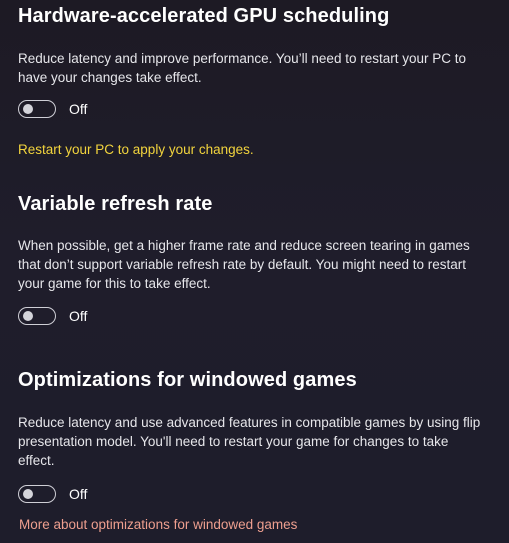  I want to click on variable-refresh-rate-toggle-row: Off, so click(52, 316).